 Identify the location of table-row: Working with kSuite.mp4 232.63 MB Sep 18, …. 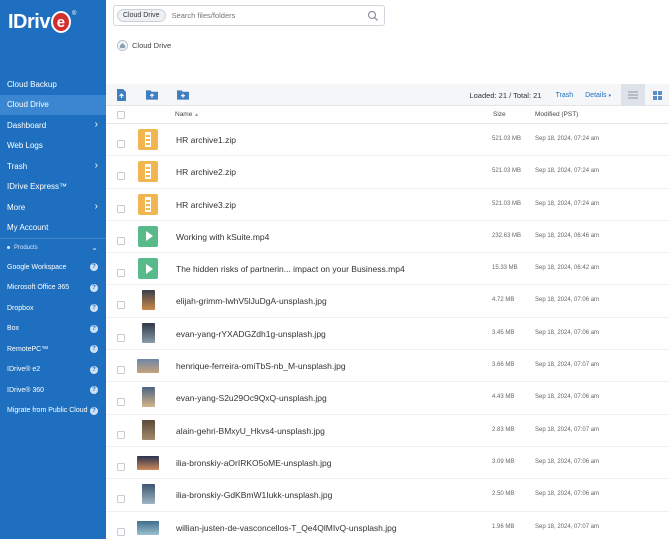
(387, 237).